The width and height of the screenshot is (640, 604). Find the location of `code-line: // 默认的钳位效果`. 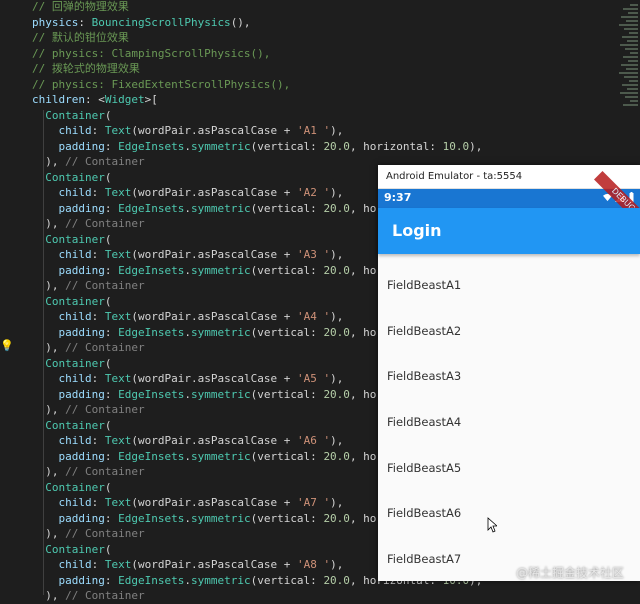

code-line: // 默认的钳位效果 is located at coordinates (257, 38).